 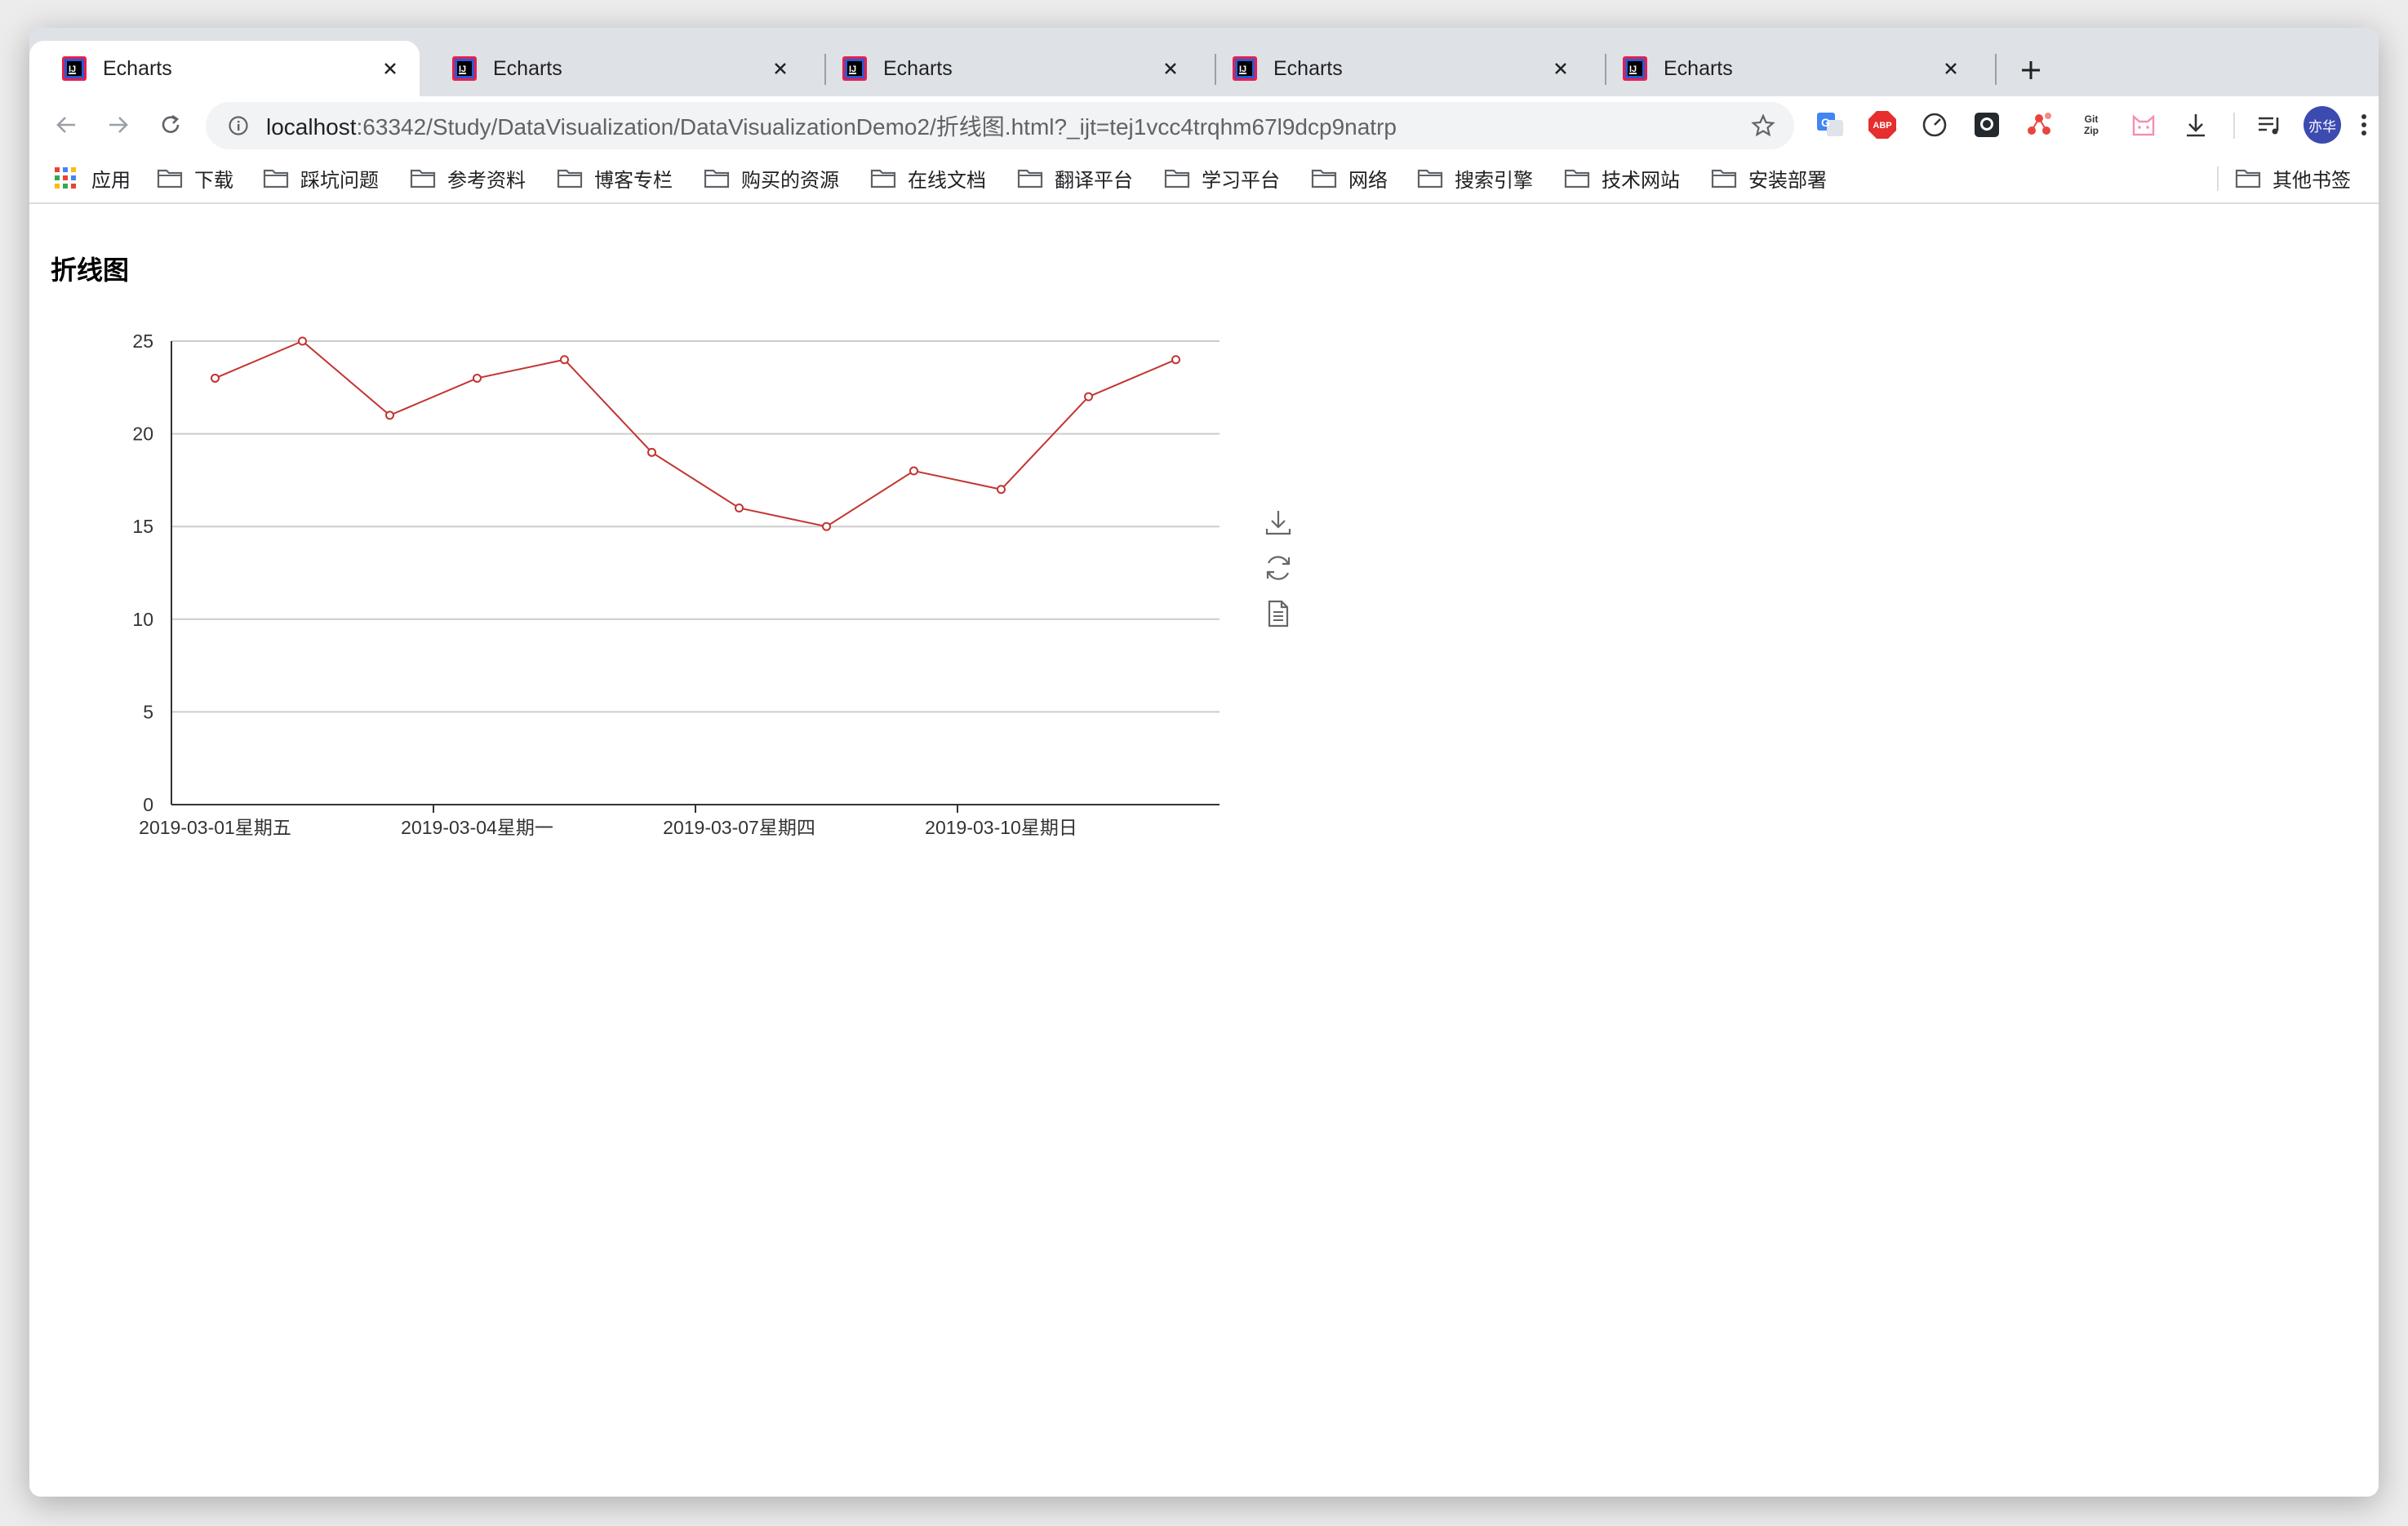 What do you see at coordinates (2195, 125) in the screenshot?
I see `download-arrow-icon` at bounding box center [2195, 125].